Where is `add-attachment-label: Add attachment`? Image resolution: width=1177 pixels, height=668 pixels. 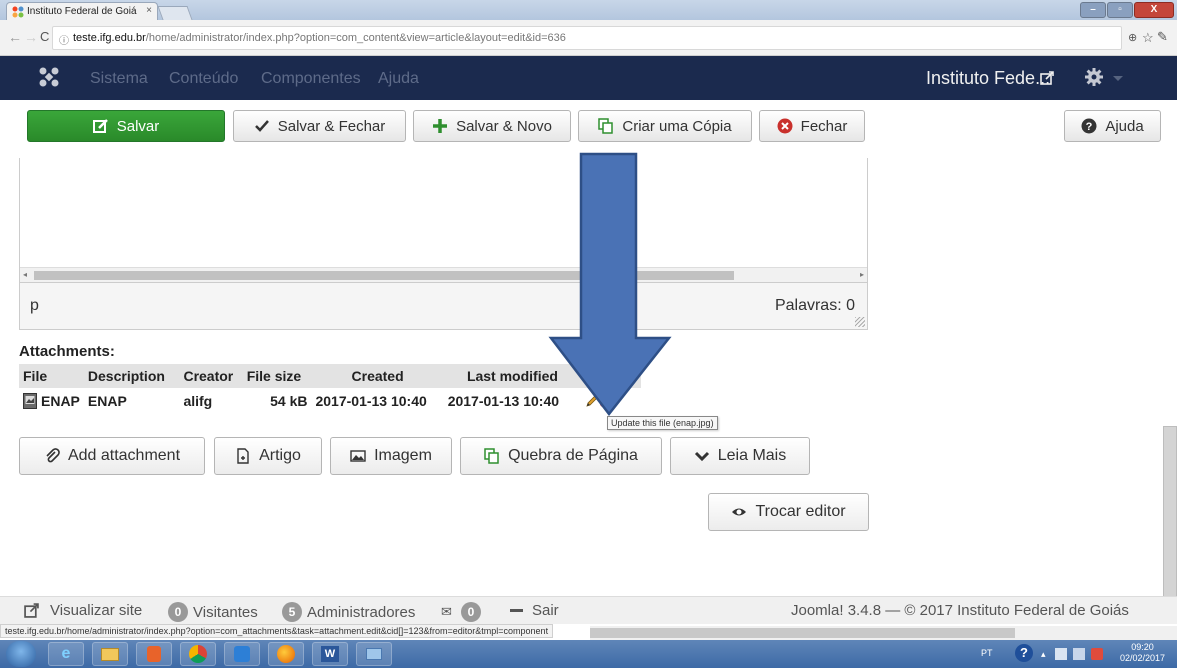
add-attachment-label: Add attachment is located at coordinates (124, 455).